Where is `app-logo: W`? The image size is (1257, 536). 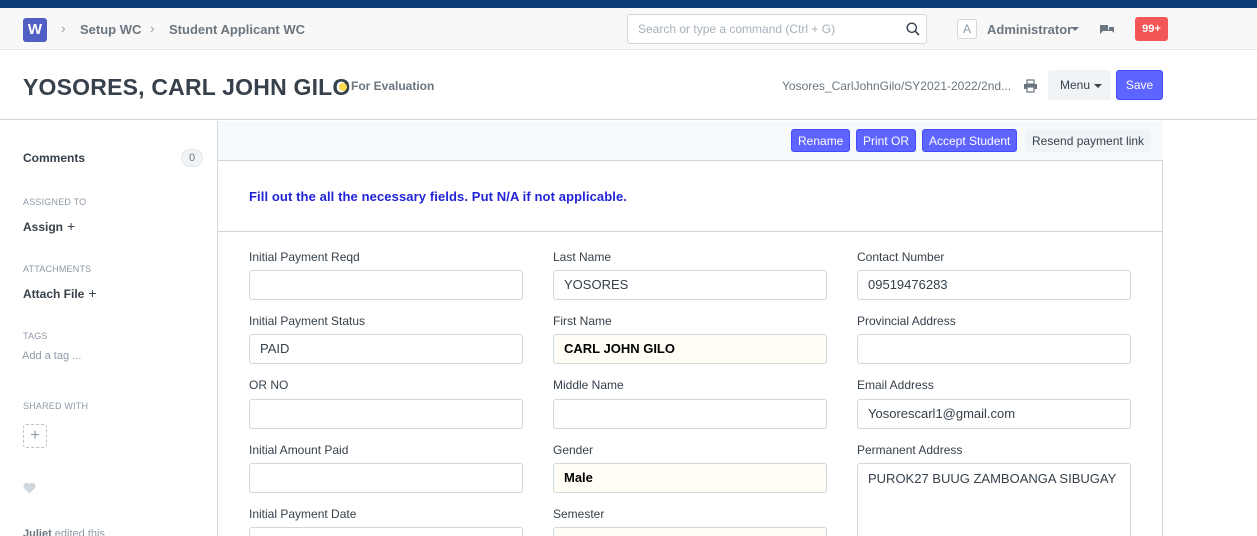
app-logo: W is located at coordinates (35, 30).